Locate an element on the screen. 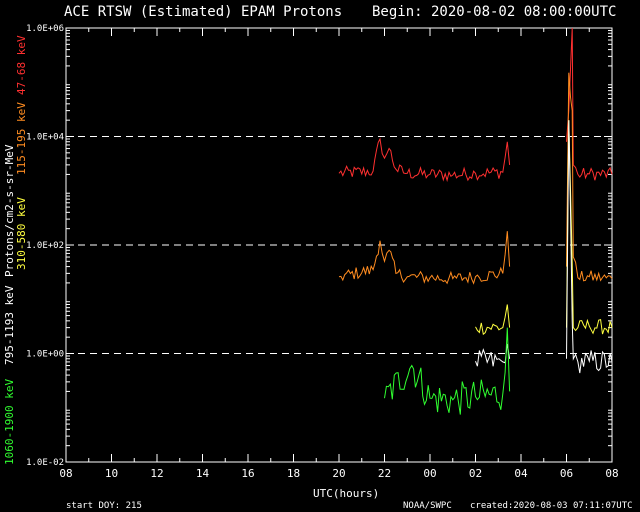 The image size is (640, 512). start-doy: start DOY: 215 is located at coordinates (104, 506).